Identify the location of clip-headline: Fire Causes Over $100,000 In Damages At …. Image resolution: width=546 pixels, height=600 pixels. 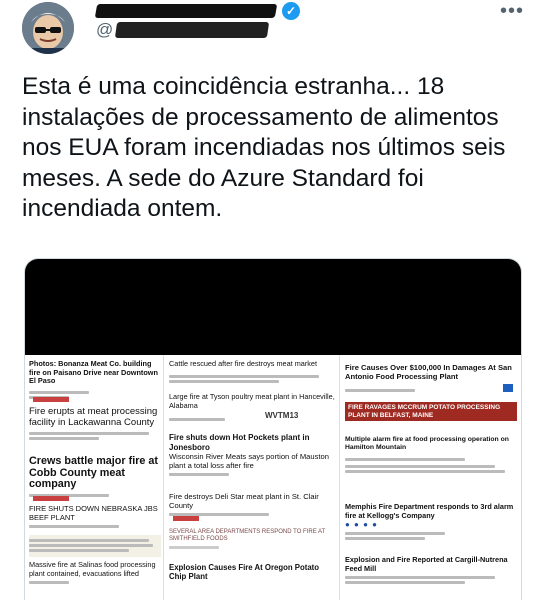
(428, 372).